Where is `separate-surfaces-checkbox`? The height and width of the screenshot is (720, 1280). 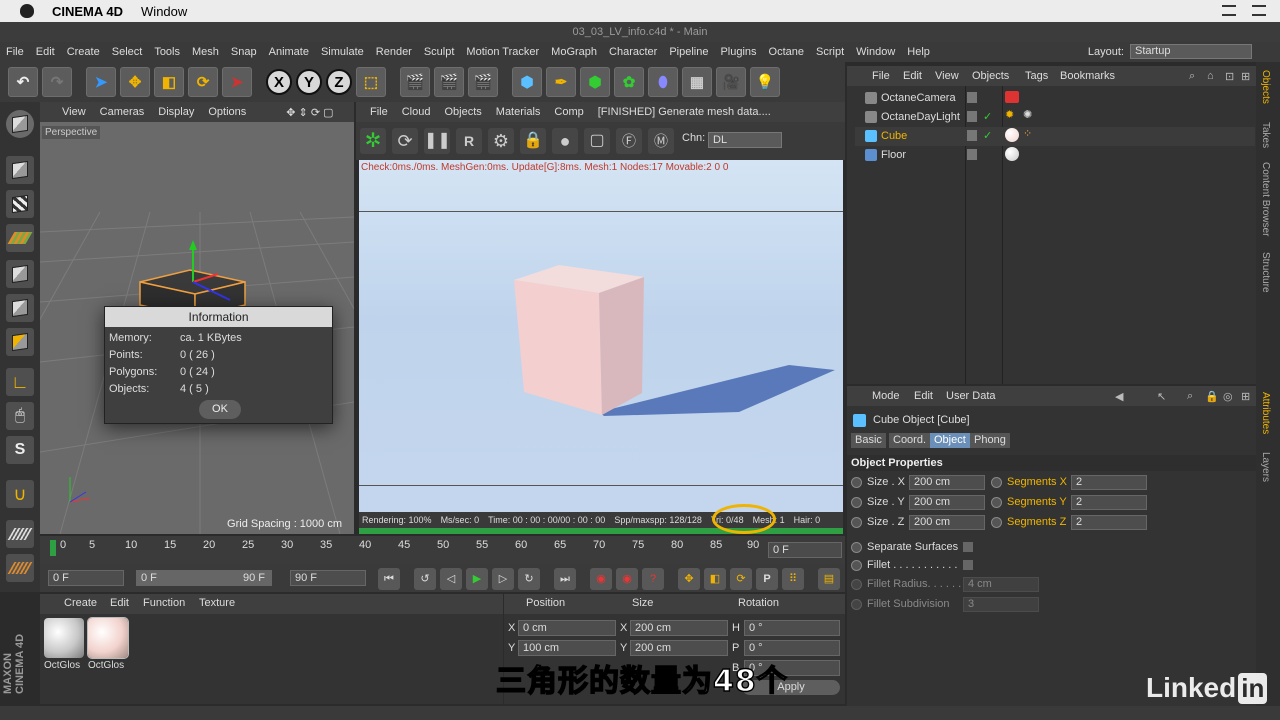 separate-surfaces-checkbox is located at coordinates (968, 547).